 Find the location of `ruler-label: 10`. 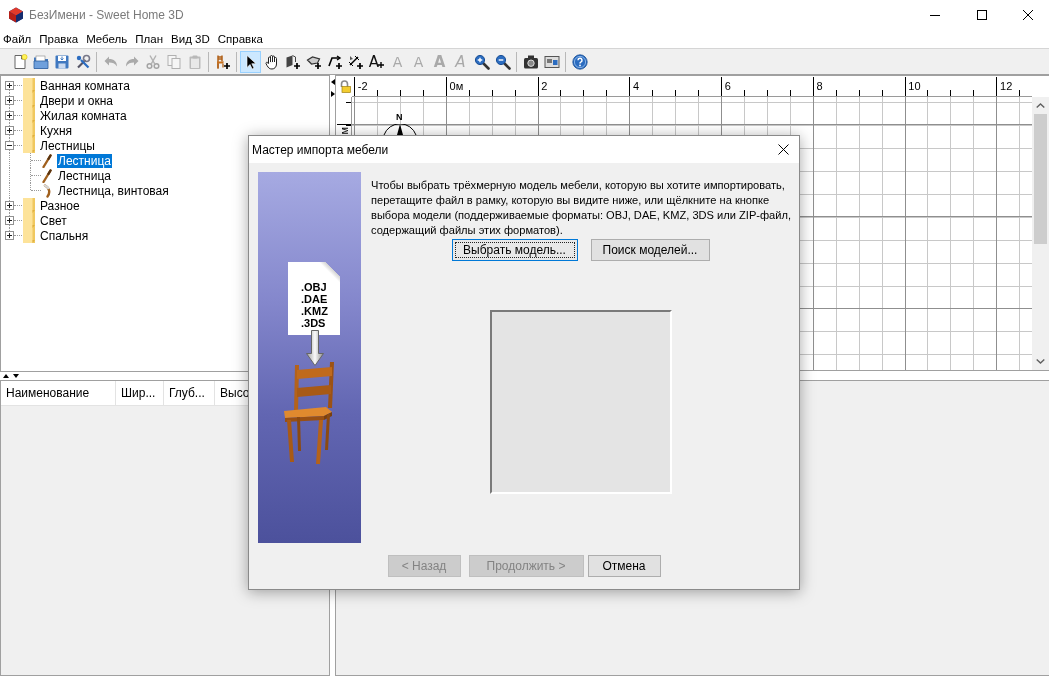

ruler-label: 10 is located at coordinates (914, 86).